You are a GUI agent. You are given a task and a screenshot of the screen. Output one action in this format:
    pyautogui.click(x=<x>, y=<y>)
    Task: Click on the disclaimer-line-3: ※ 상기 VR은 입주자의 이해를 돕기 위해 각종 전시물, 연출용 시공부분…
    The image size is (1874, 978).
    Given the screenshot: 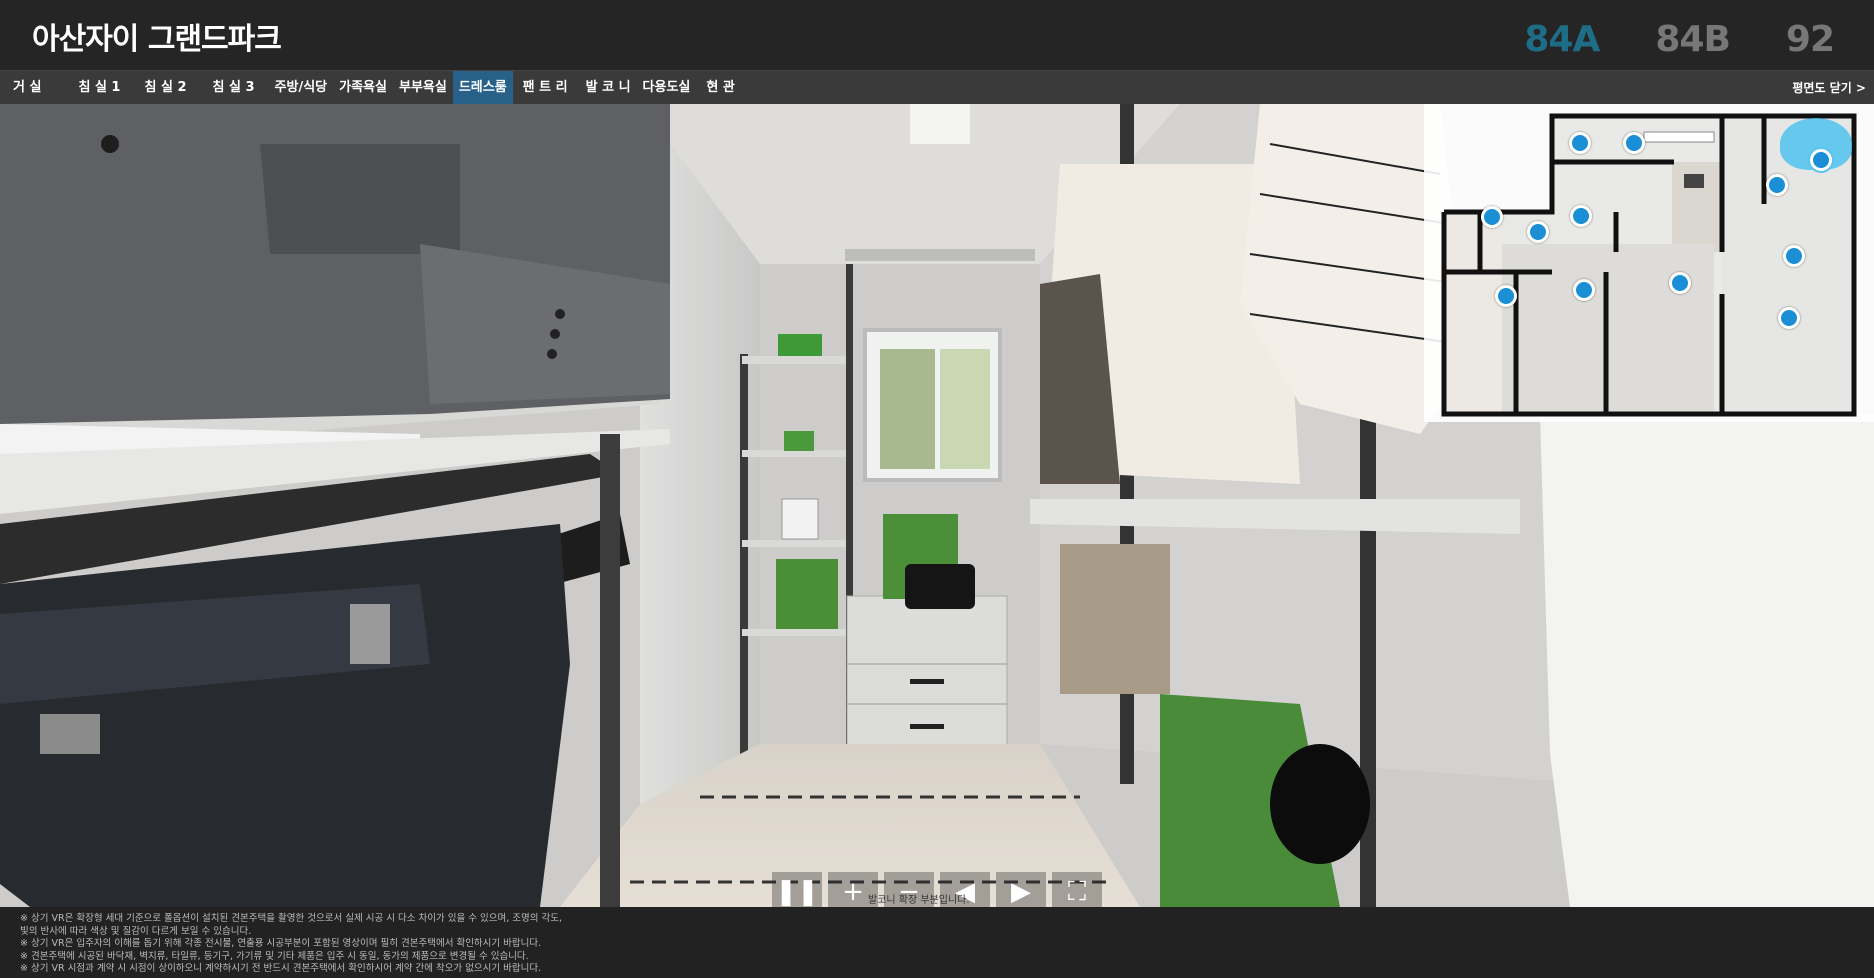 What is the action you would take?
    pyautogui.click(x=281, y=944)
    